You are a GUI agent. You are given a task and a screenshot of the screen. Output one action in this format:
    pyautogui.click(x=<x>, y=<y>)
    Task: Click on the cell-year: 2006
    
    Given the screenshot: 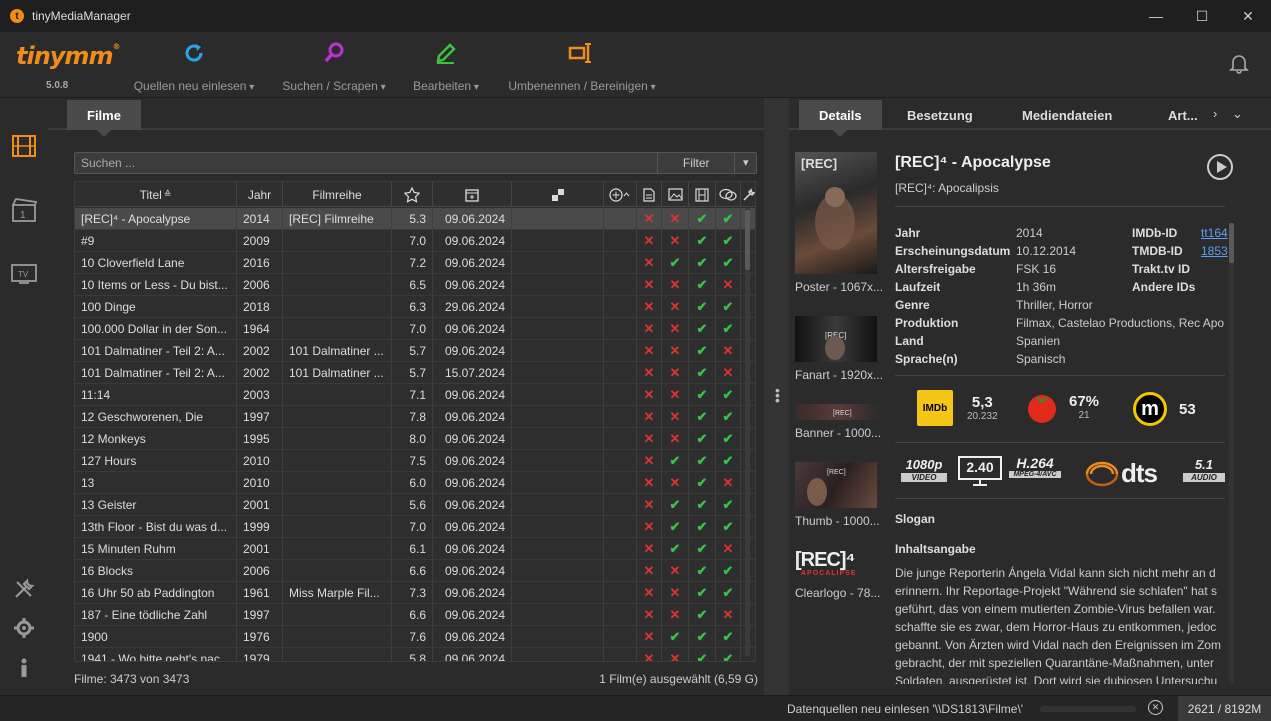 What is the action you would take?
    pyautogui.click(x=260, y=285)
    